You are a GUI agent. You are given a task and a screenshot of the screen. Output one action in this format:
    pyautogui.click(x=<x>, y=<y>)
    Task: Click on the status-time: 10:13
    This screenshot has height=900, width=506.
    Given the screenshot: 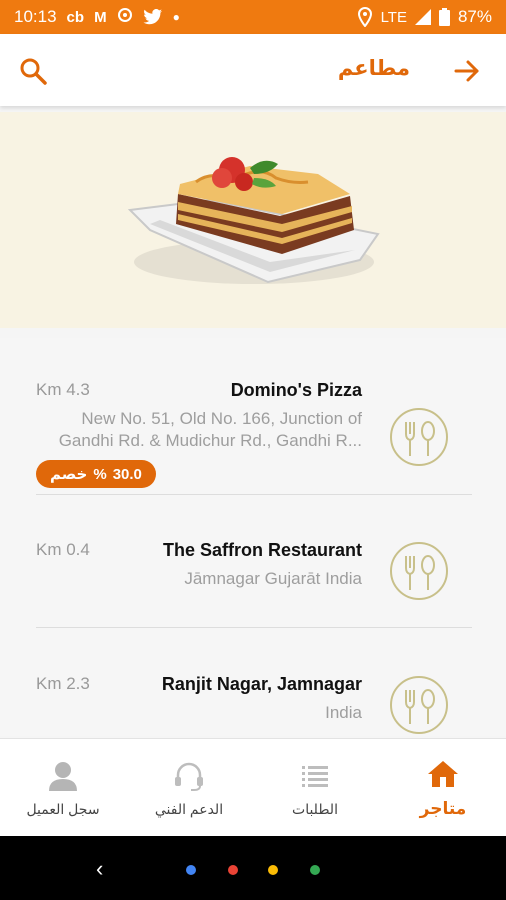 What is the action you would take?
    pyautogui.click(x=35, y=16)
    